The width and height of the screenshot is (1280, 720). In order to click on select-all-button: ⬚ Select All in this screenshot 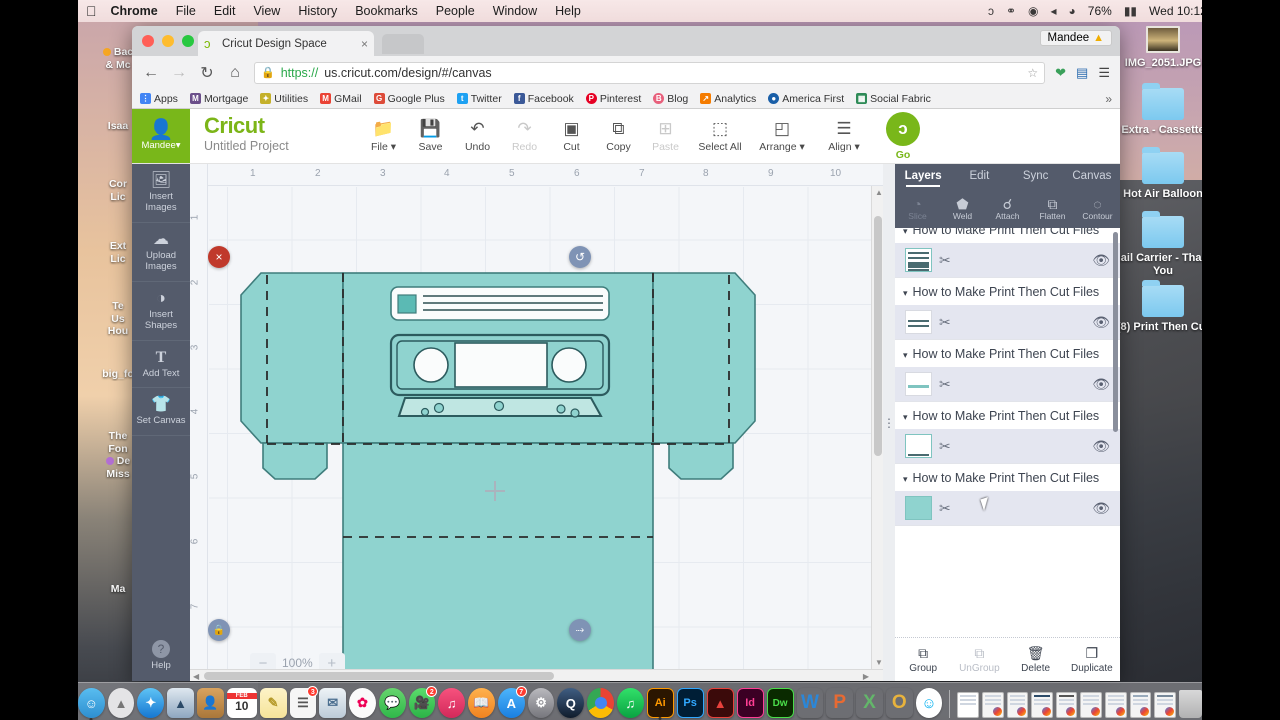, I will do `click(720, 136)`.